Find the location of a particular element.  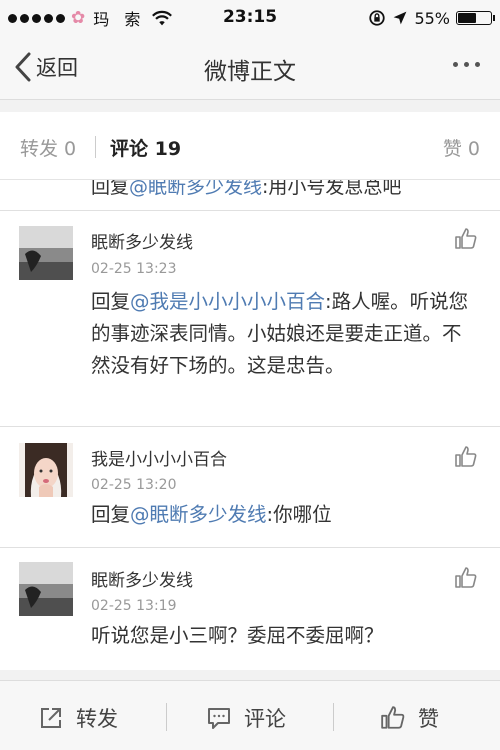

repost-label: 转发 is located at coordinates (97, 719).